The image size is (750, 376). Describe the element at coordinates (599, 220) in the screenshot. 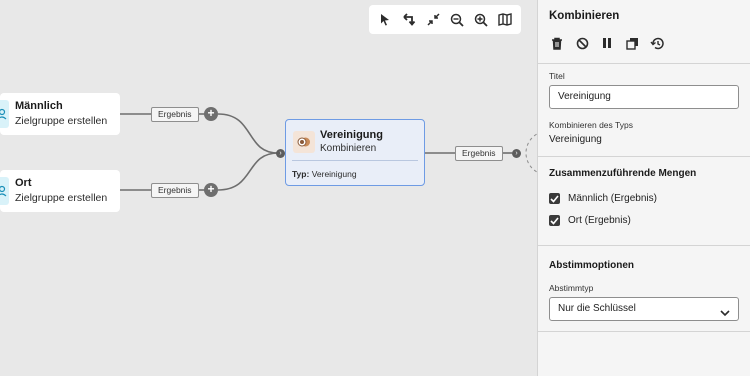

I see `set-label: Ort (Ergebnis)` at that location.